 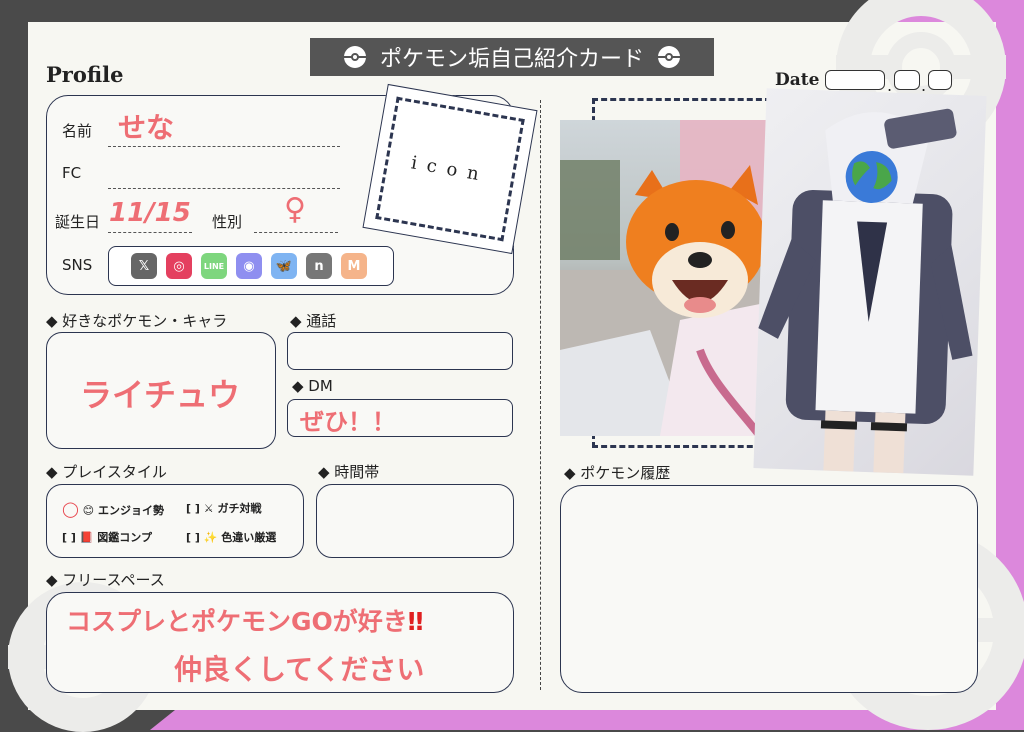 I want to click on date-label: Date, so click(x=797, y=80).